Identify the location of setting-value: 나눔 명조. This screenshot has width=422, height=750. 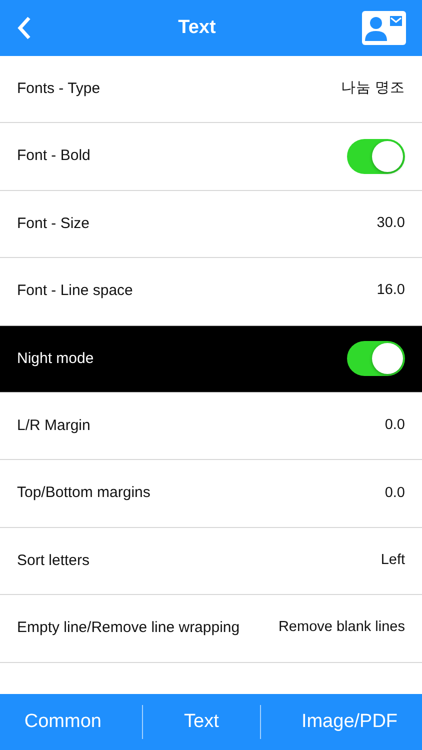
(372, 88).